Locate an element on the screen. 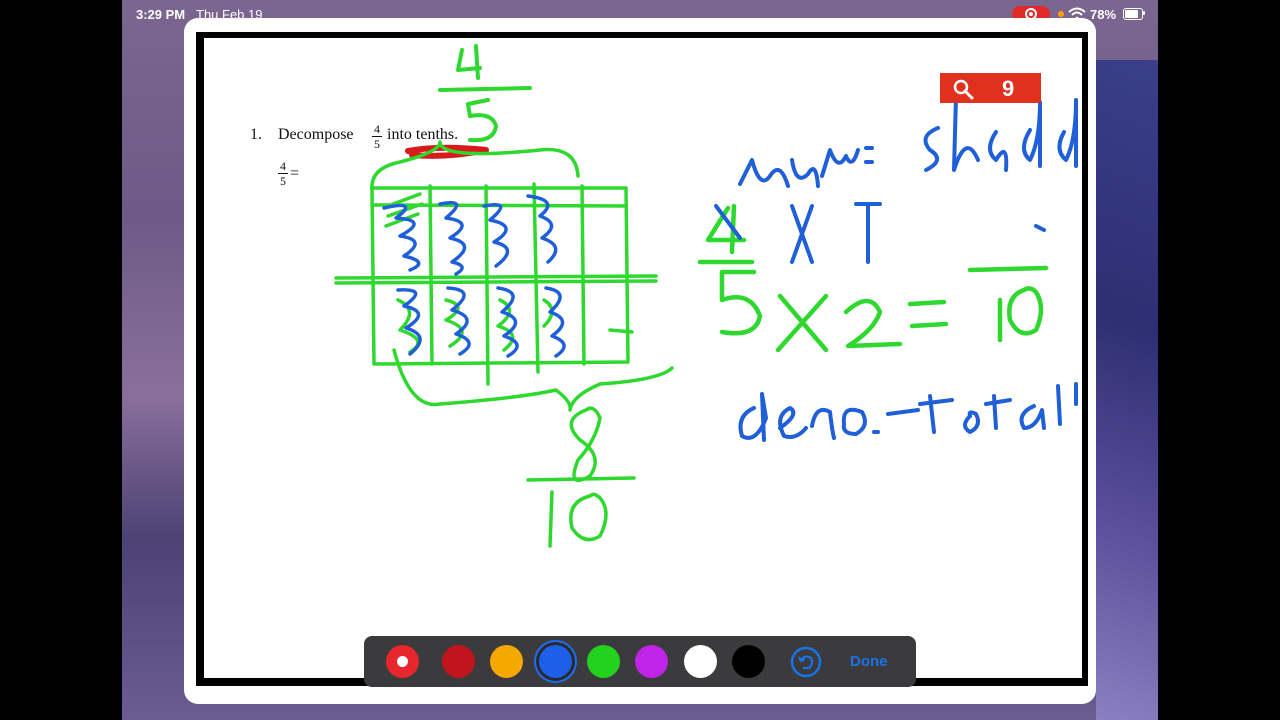  question-tail: into tenths. is located at coordinates (423, 134).